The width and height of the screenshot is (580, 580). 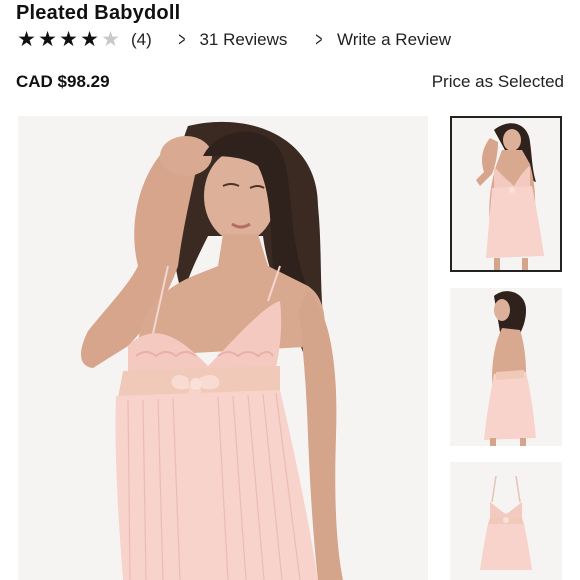 I want to click on price-note: Price as Selected, so click(x=497, y=81).